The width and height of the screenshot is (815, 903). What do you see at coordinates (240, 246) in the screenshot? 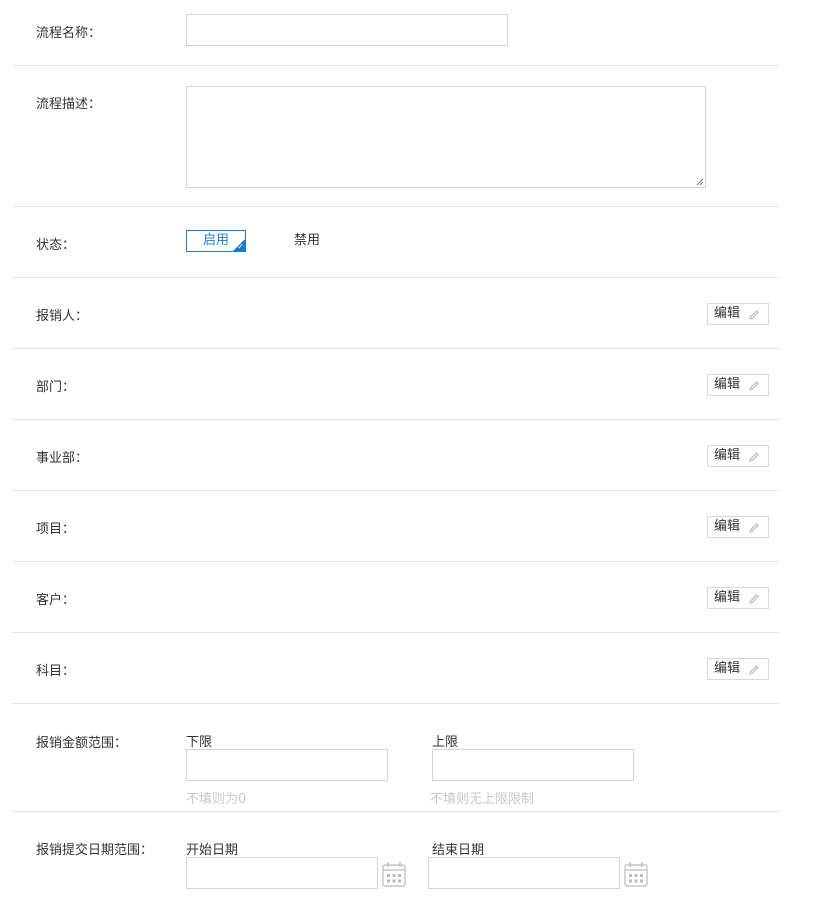
I see `checkmark-icon: ✓` at bounding box center [240, 246].